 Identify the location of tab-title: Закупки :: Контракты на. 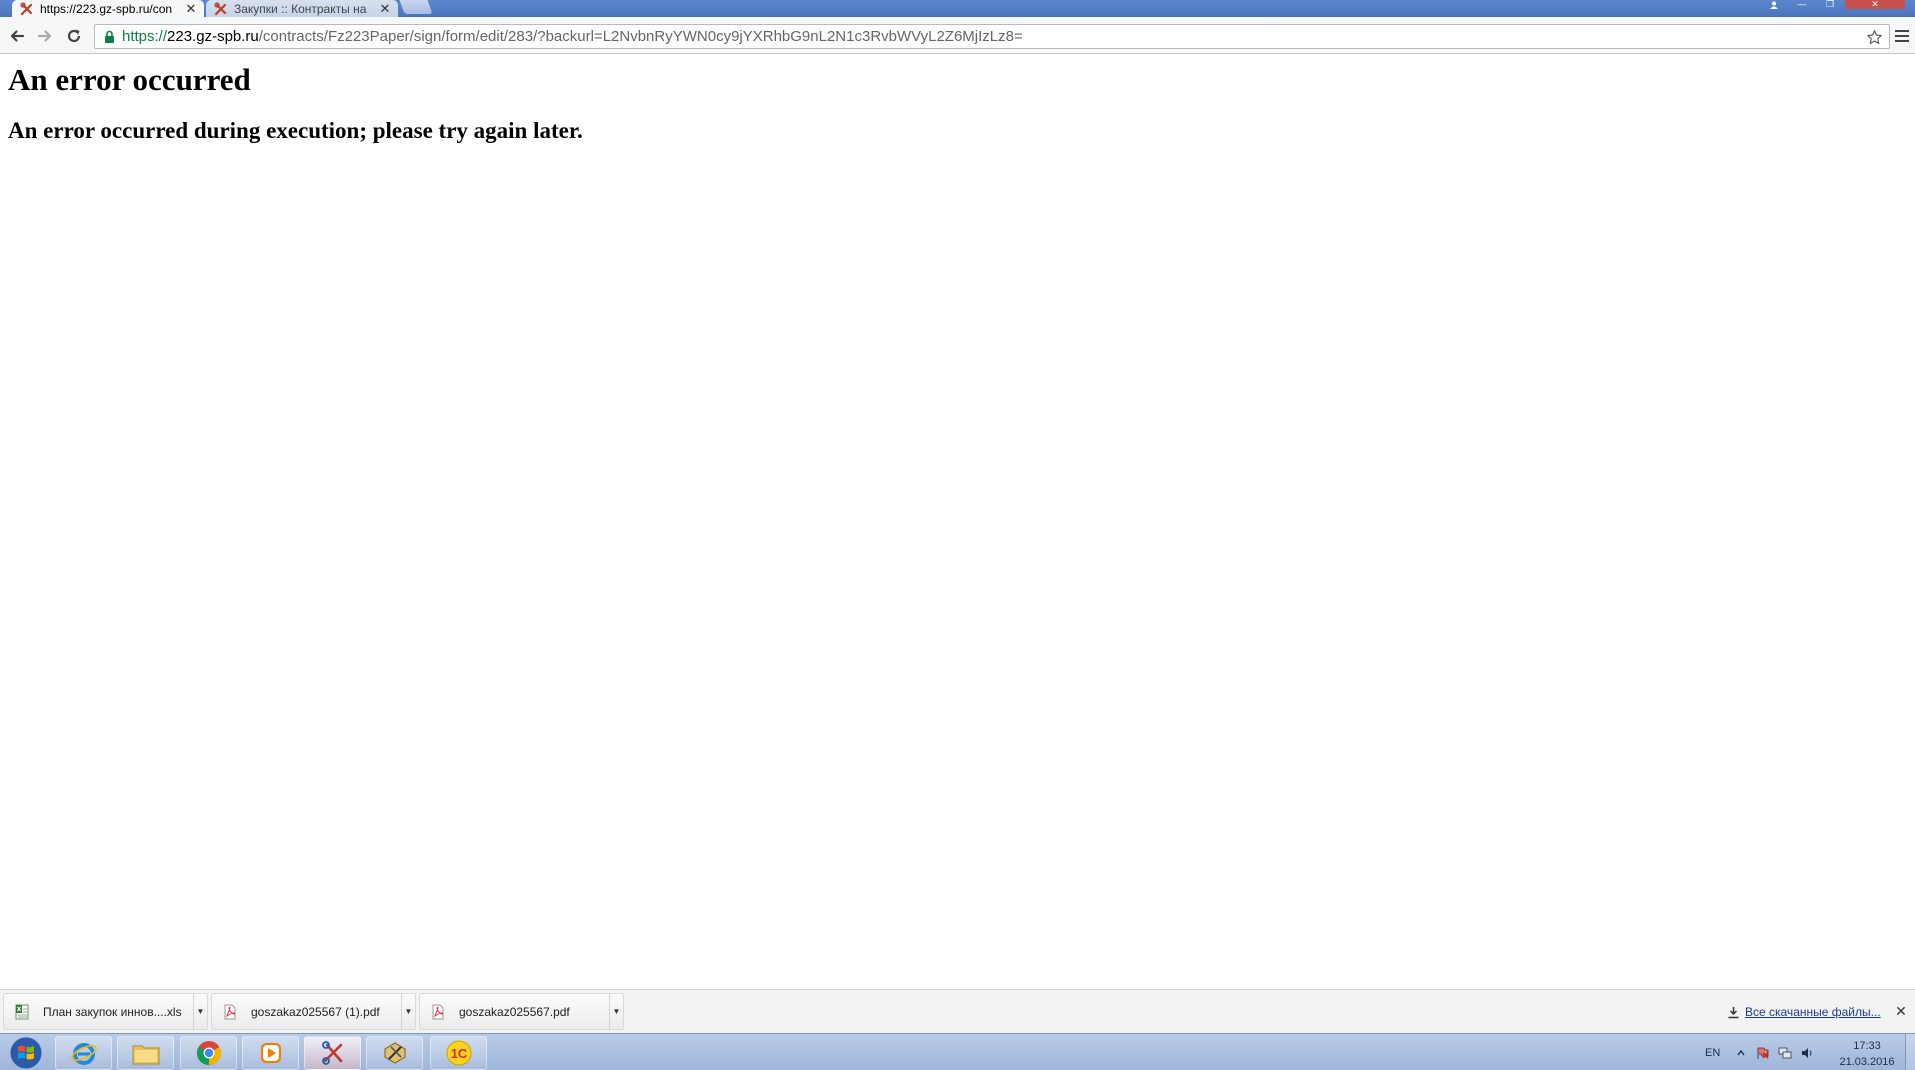
(300, 8).